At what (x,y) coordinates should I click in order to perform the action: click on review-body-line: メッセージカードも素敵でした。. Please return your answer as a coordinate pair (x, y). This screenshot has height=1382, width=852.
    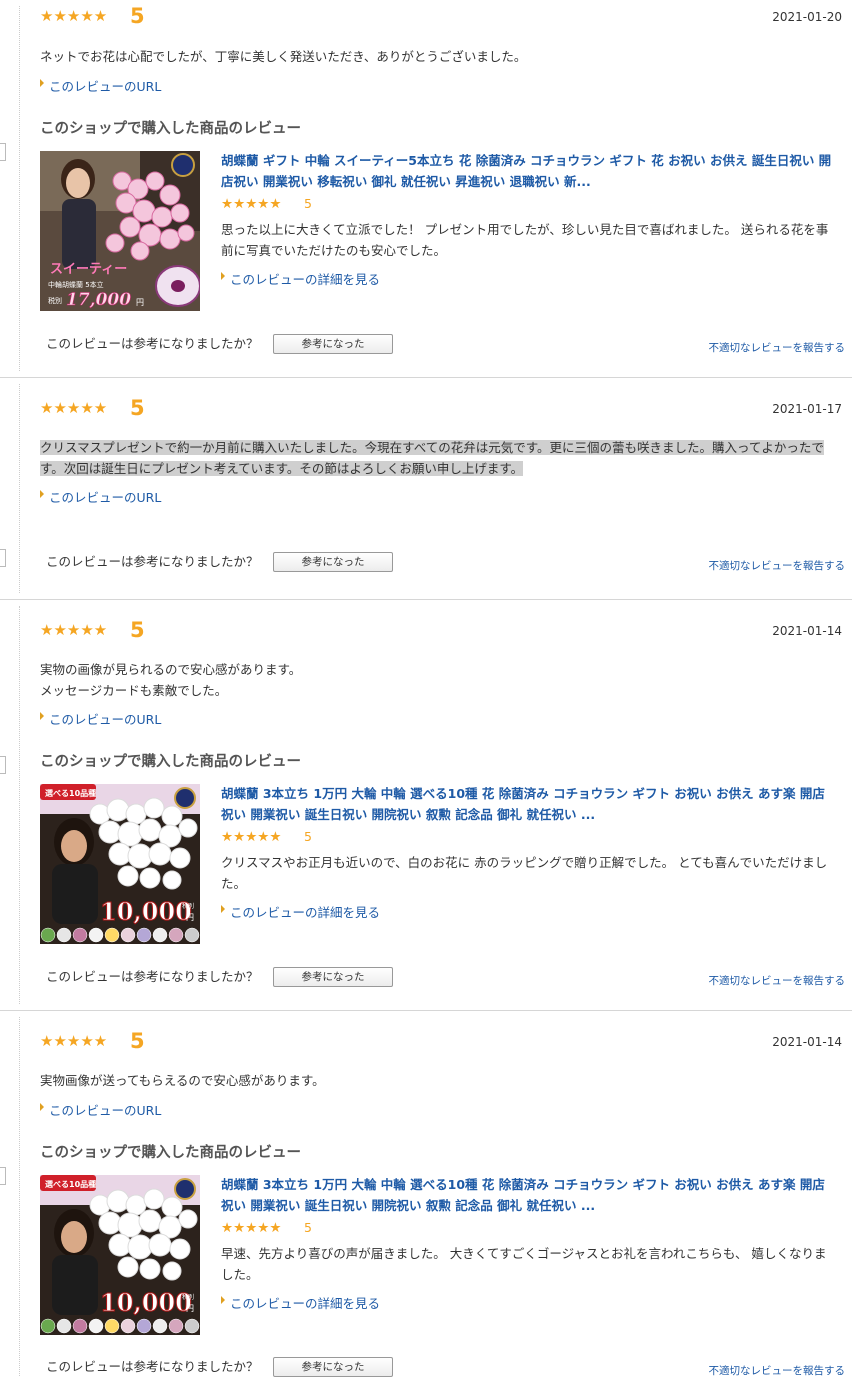
    Looking at the image, I should click on (134, 690).